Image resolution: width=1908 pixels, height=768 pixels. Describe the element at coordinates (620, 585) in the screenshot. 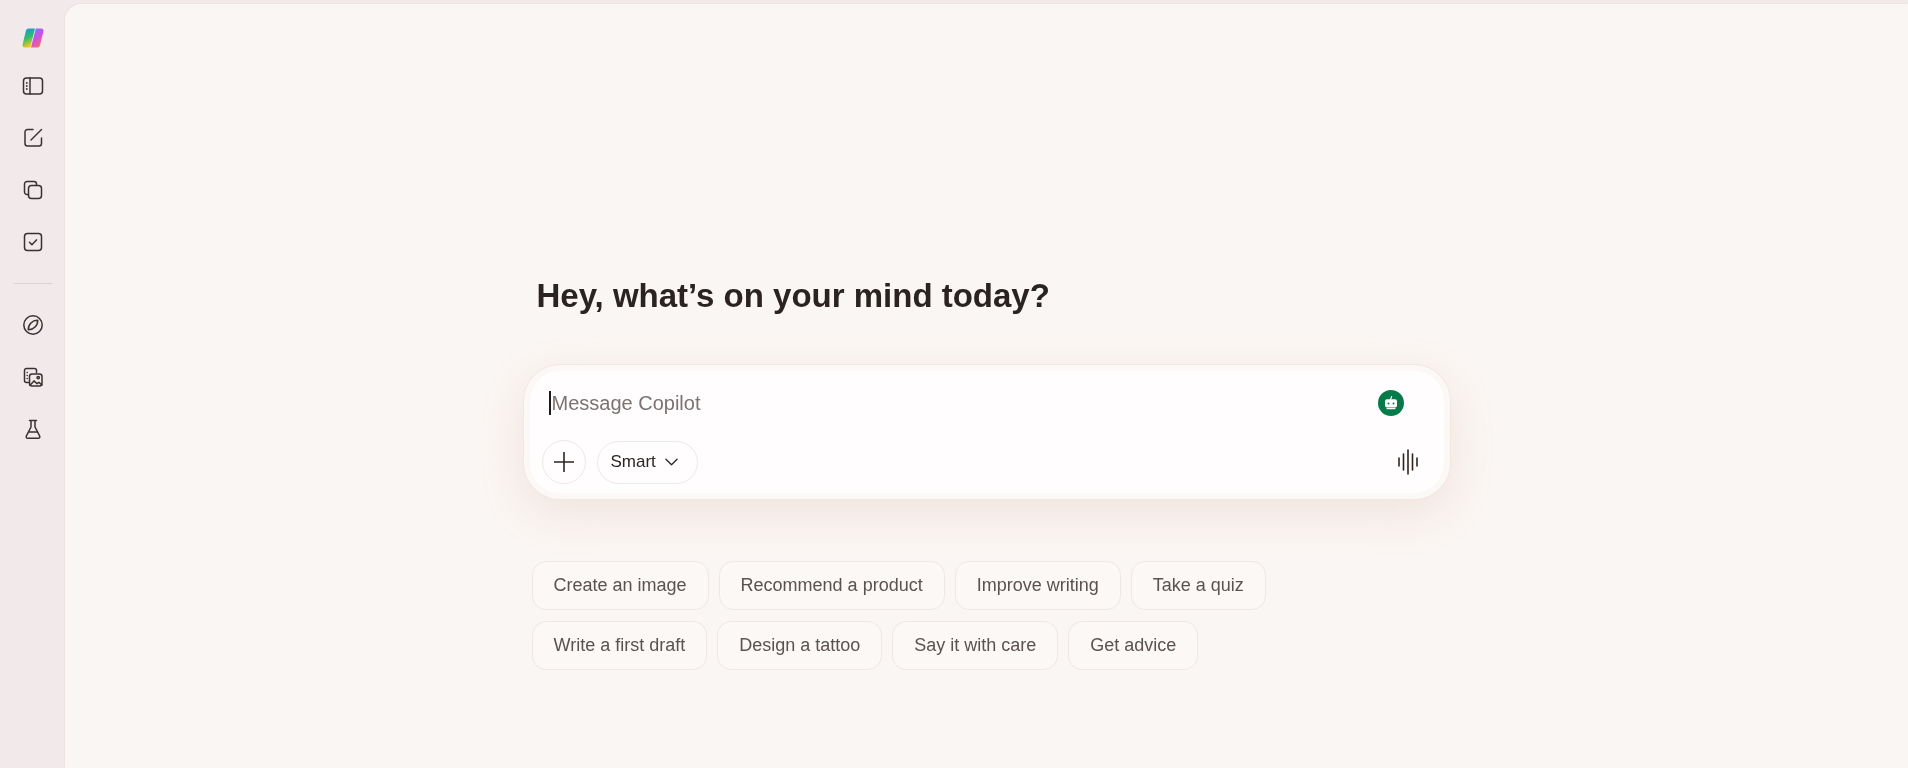

I see `suggestion-chip: Create an image` at that location.